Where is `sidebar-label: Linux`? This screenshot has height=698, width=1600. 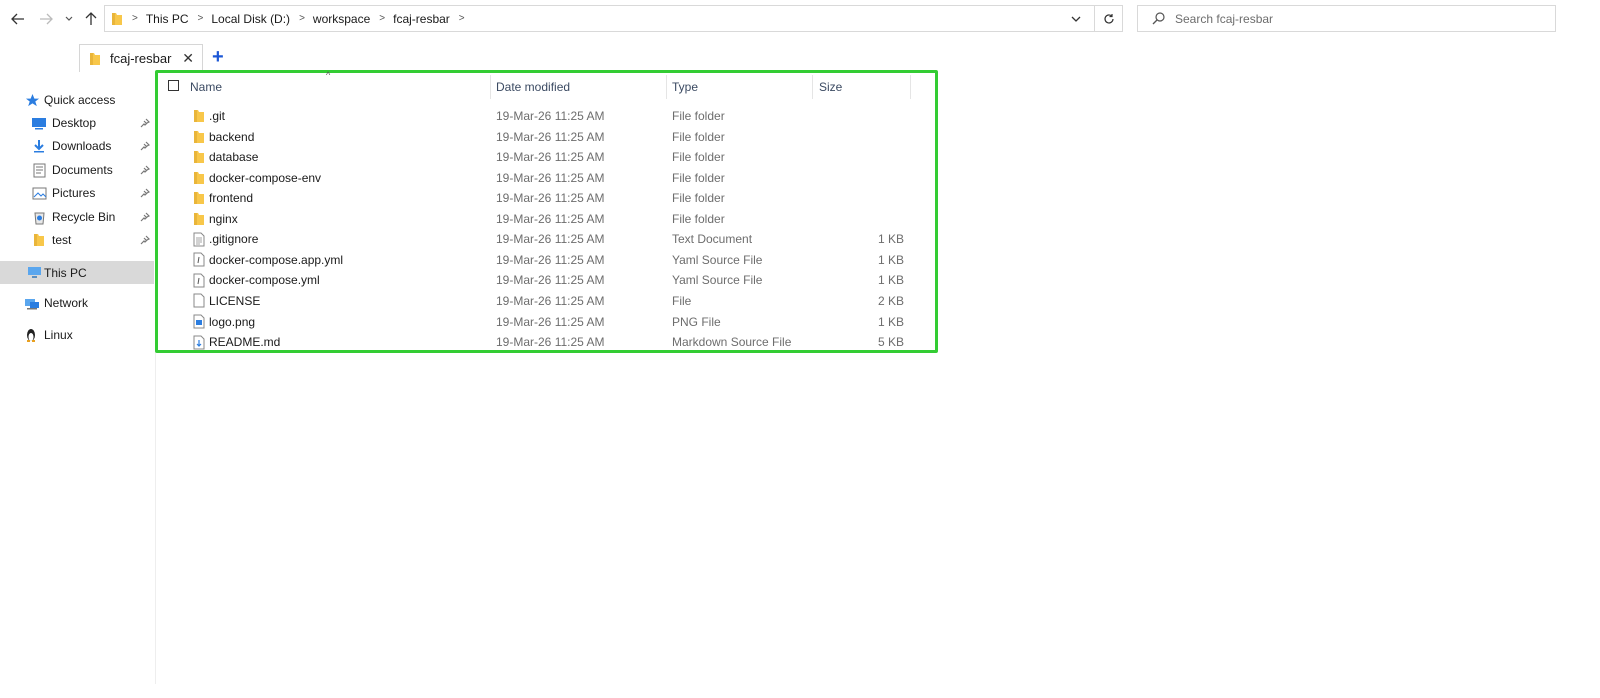
sidebar-label: Linux is located at coordinates (58, 335).